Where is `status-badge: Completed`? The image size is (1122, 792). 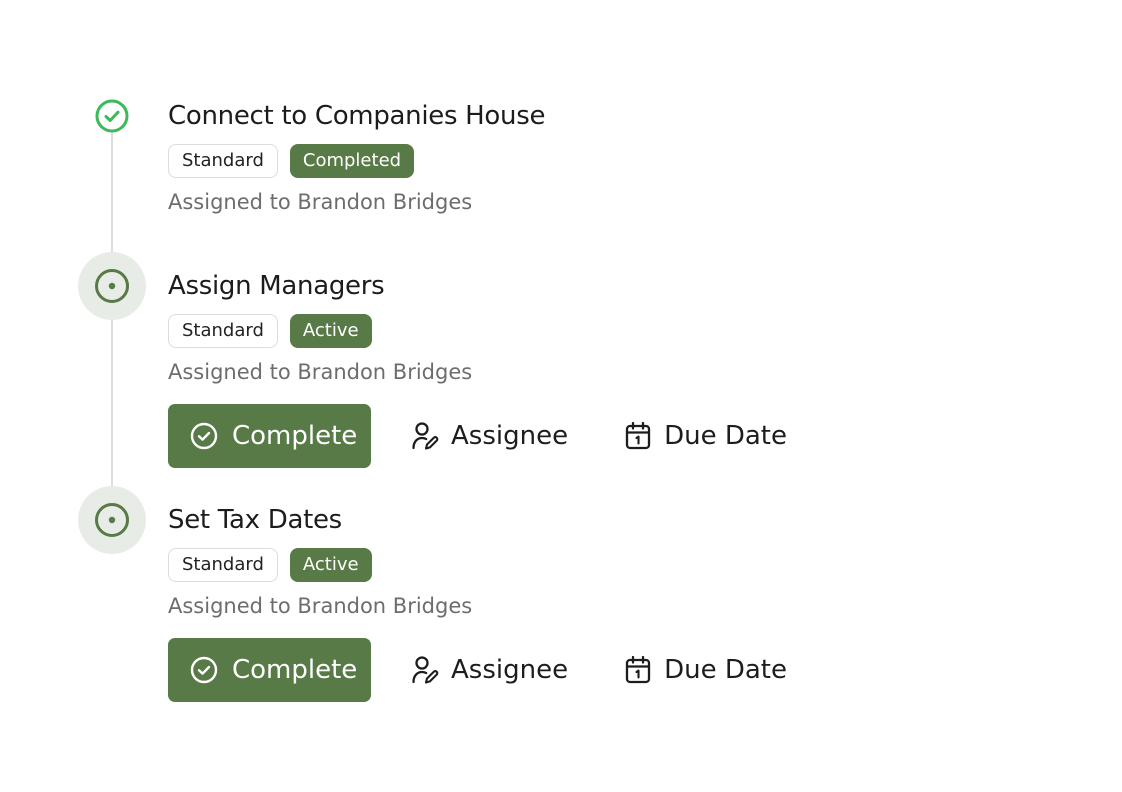 status-badge: Completed is located at coordinates (352, 161).